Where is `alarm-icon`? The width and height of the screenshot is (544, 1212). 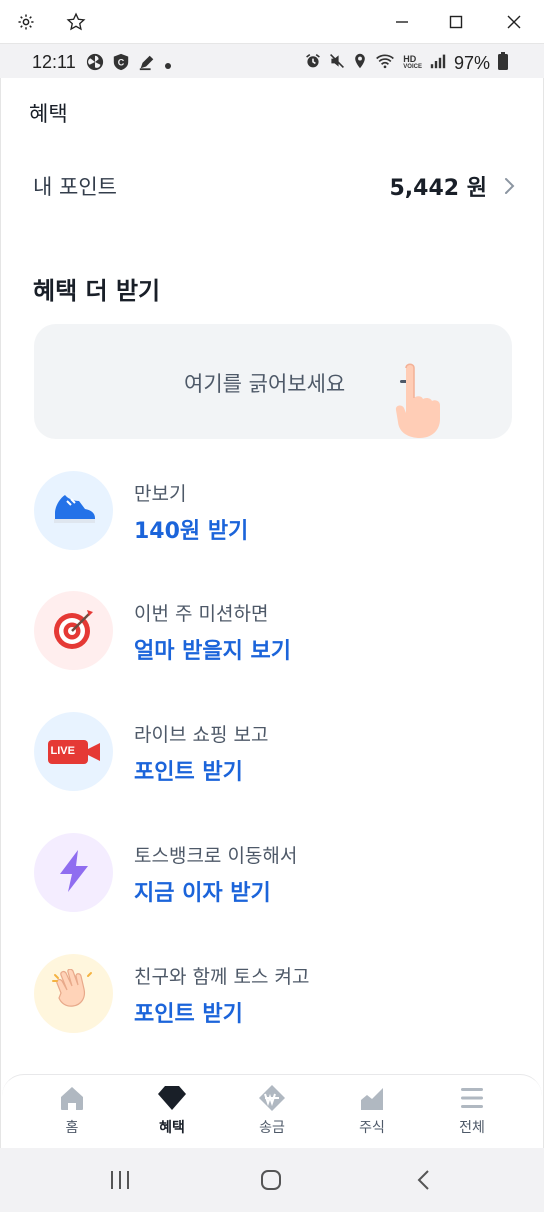 alarm-icon is located at coordinates (313, 63).